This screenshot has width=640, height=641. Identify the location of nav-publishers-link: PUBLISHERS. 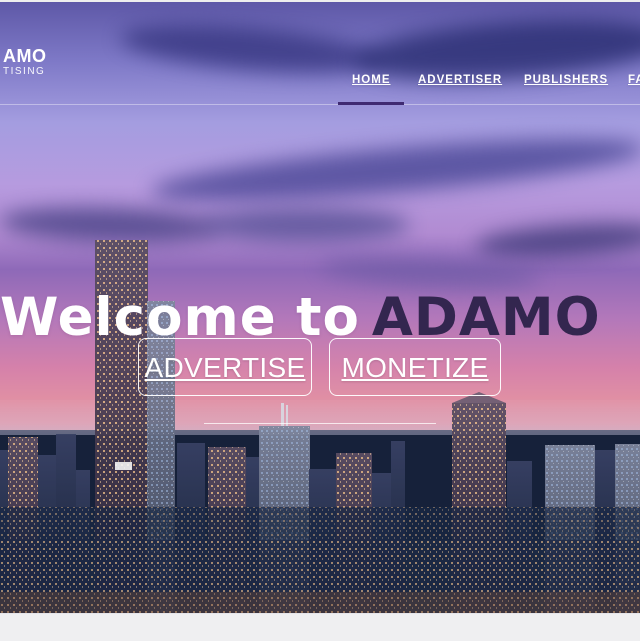
(566, 80).